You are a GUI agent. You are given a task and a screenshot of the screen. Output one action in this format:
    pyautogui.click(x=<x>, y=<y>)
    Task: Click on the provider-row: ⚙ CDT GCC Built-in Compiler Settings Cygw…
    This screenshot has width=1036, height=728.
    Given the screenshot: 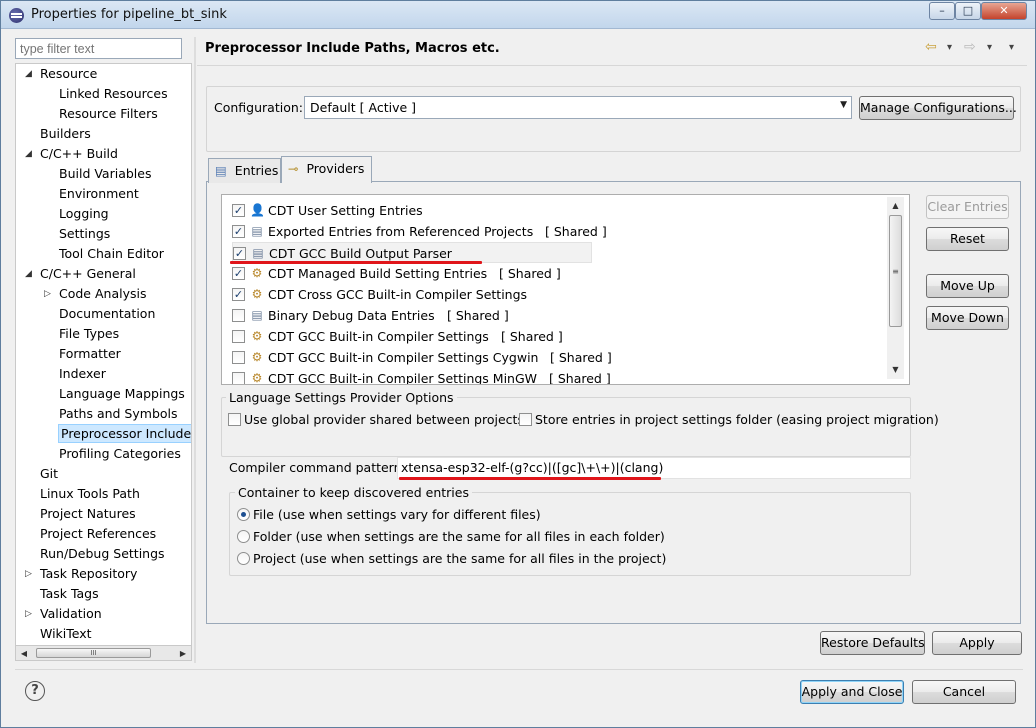 What is the action you would take?
    pyautogui.click(x=562, y=357)
    